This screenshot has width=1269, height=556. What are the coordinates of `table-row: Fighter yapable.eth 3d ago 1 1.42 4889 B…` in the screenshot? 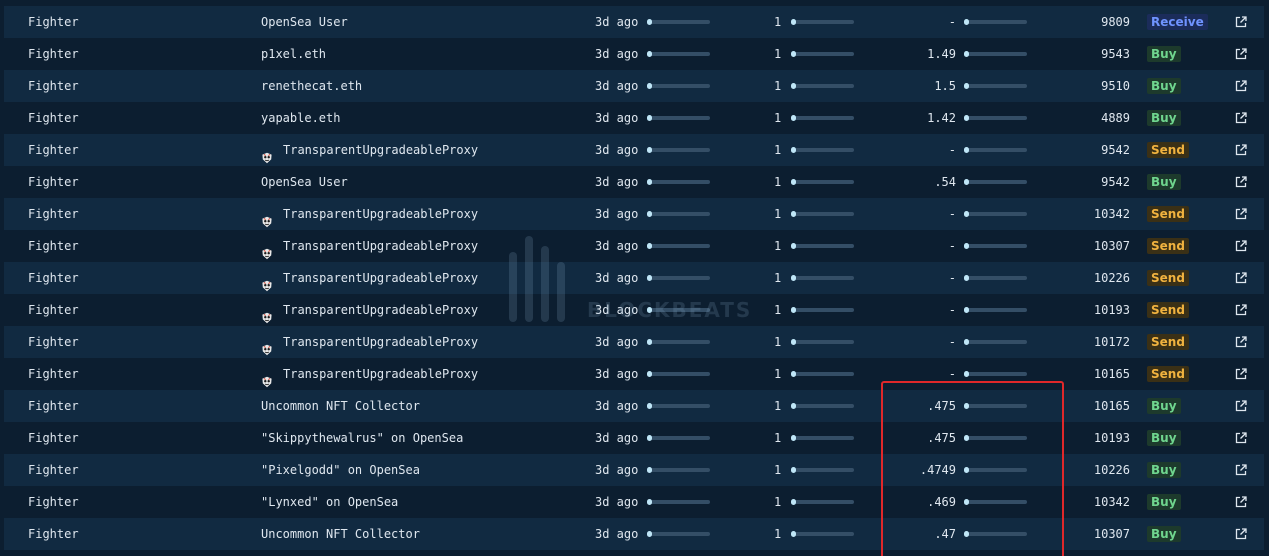 It's located at (634, 118).